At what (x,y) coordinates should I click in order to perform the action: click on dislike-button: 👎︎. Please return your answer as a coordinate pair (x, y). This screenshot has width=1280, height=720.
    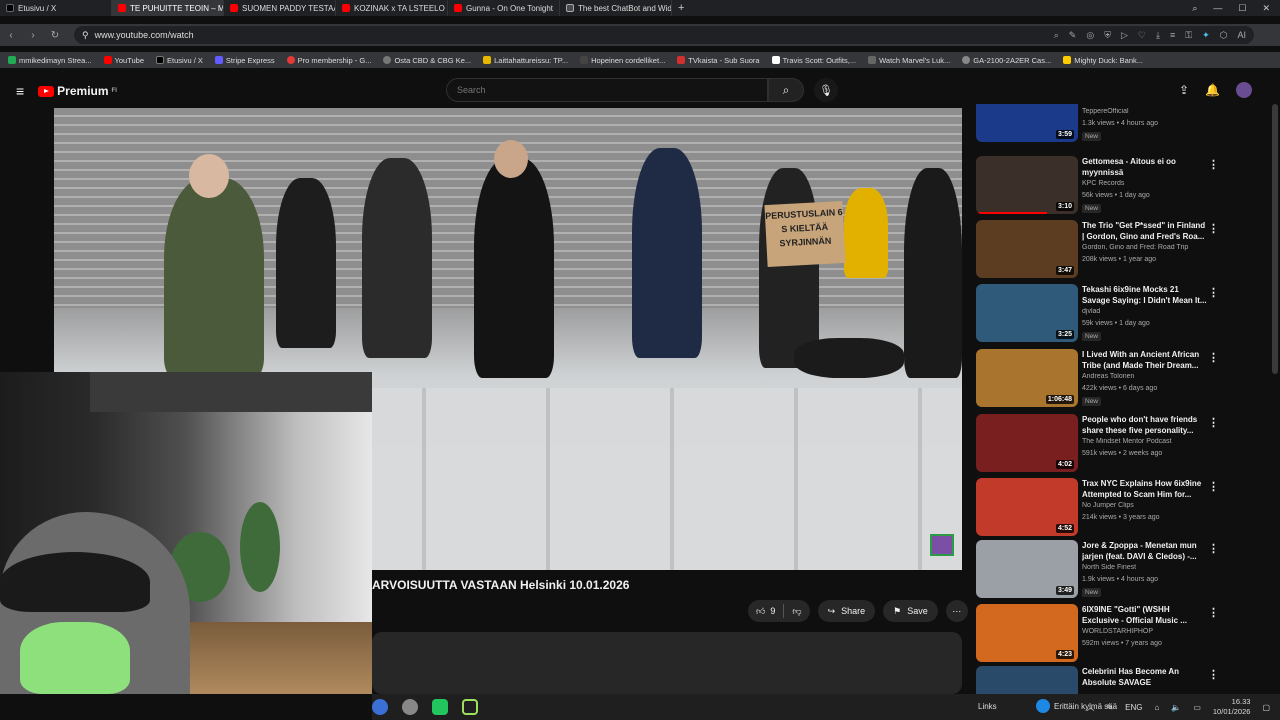
    Looking at the image, I should click on (796, 611).